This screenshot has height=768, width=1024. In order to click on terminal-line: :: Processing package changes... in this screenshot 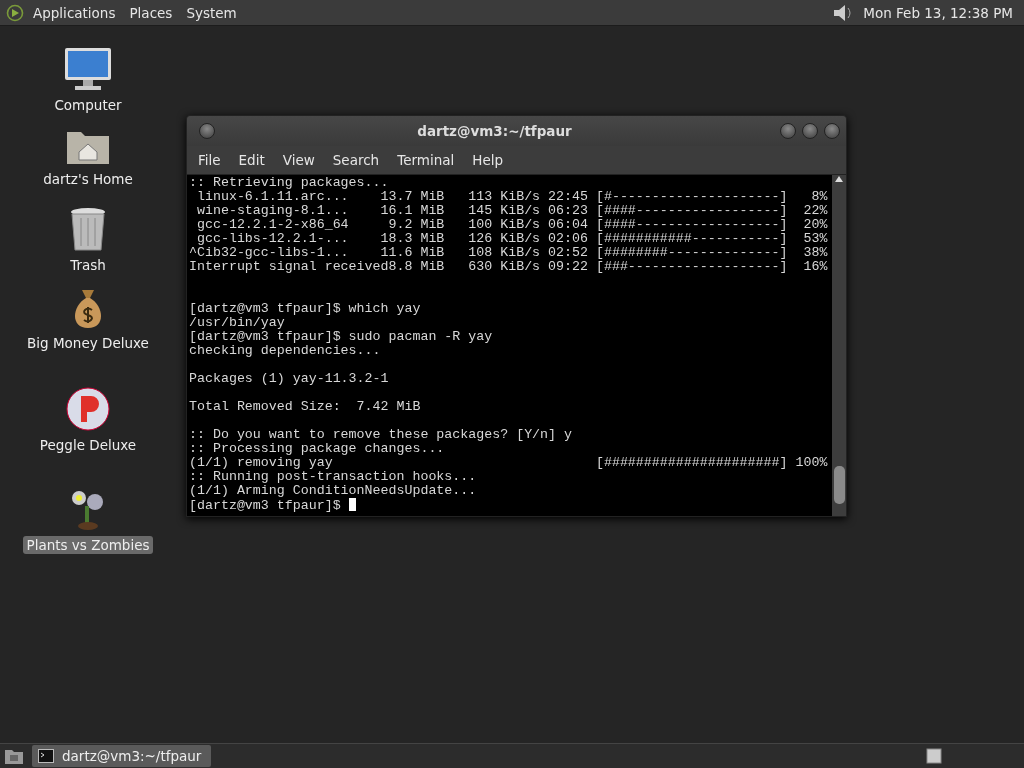, I will do `click(317, 449)`.